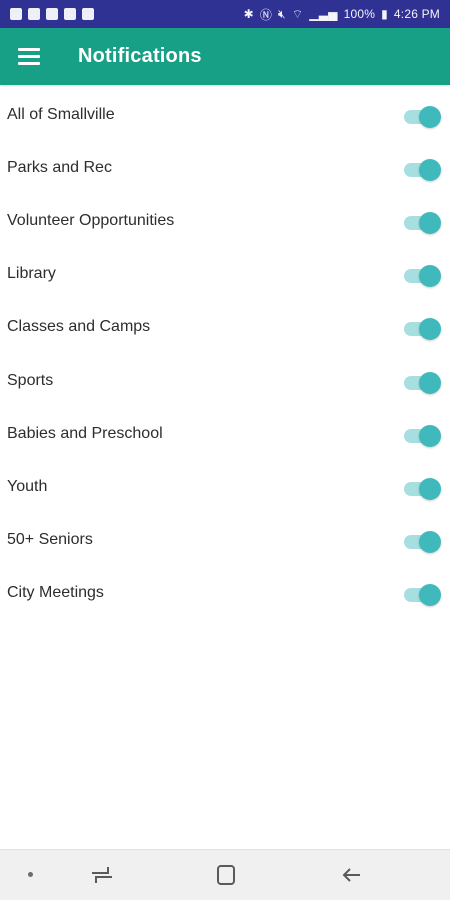 Image resolution: width=450 pixels, height=900 pixels. What do you see at coordinates (266, 14) in the screenshot?
I see `nfc-icon: Ⓝ` at bounding box center [266, 14].